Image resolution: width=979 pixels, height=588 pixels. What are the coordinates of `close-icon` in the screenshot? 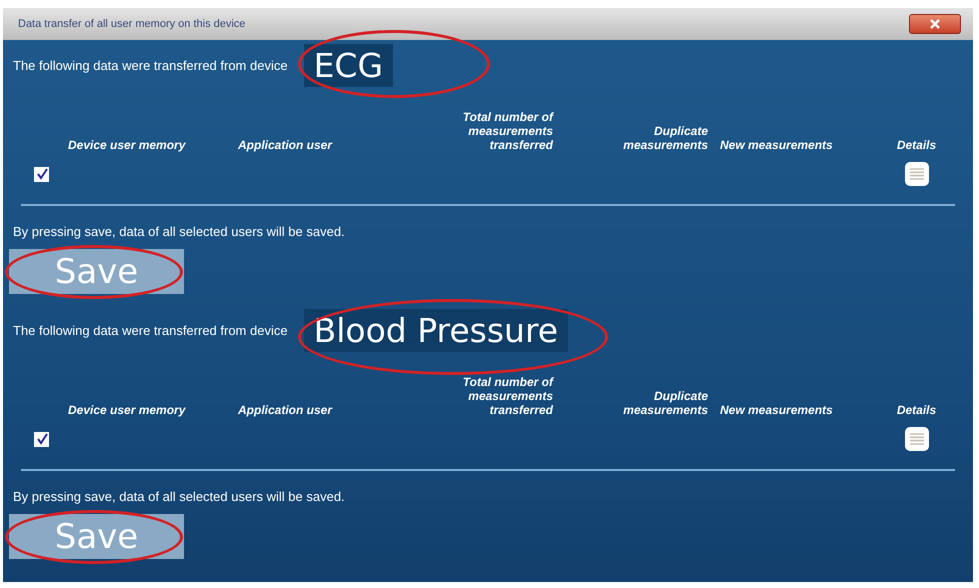 It's located at (935, 24).